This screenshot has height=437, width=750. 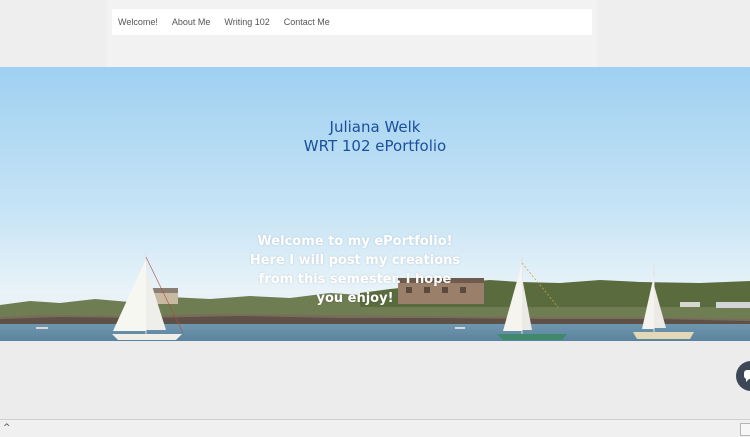 I want to click on nav-item-about-me: About Me, so click(x=191, y=22).